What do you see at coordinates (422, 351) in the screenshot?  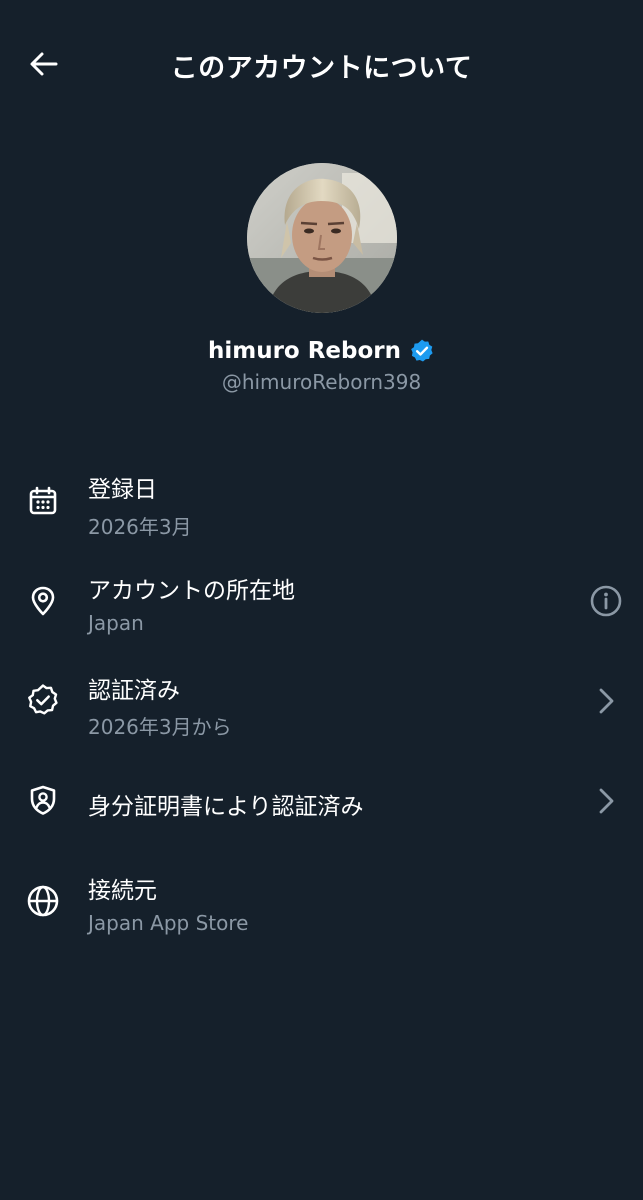 I see `verified-badge-icon` at bounding box center [422, 351].